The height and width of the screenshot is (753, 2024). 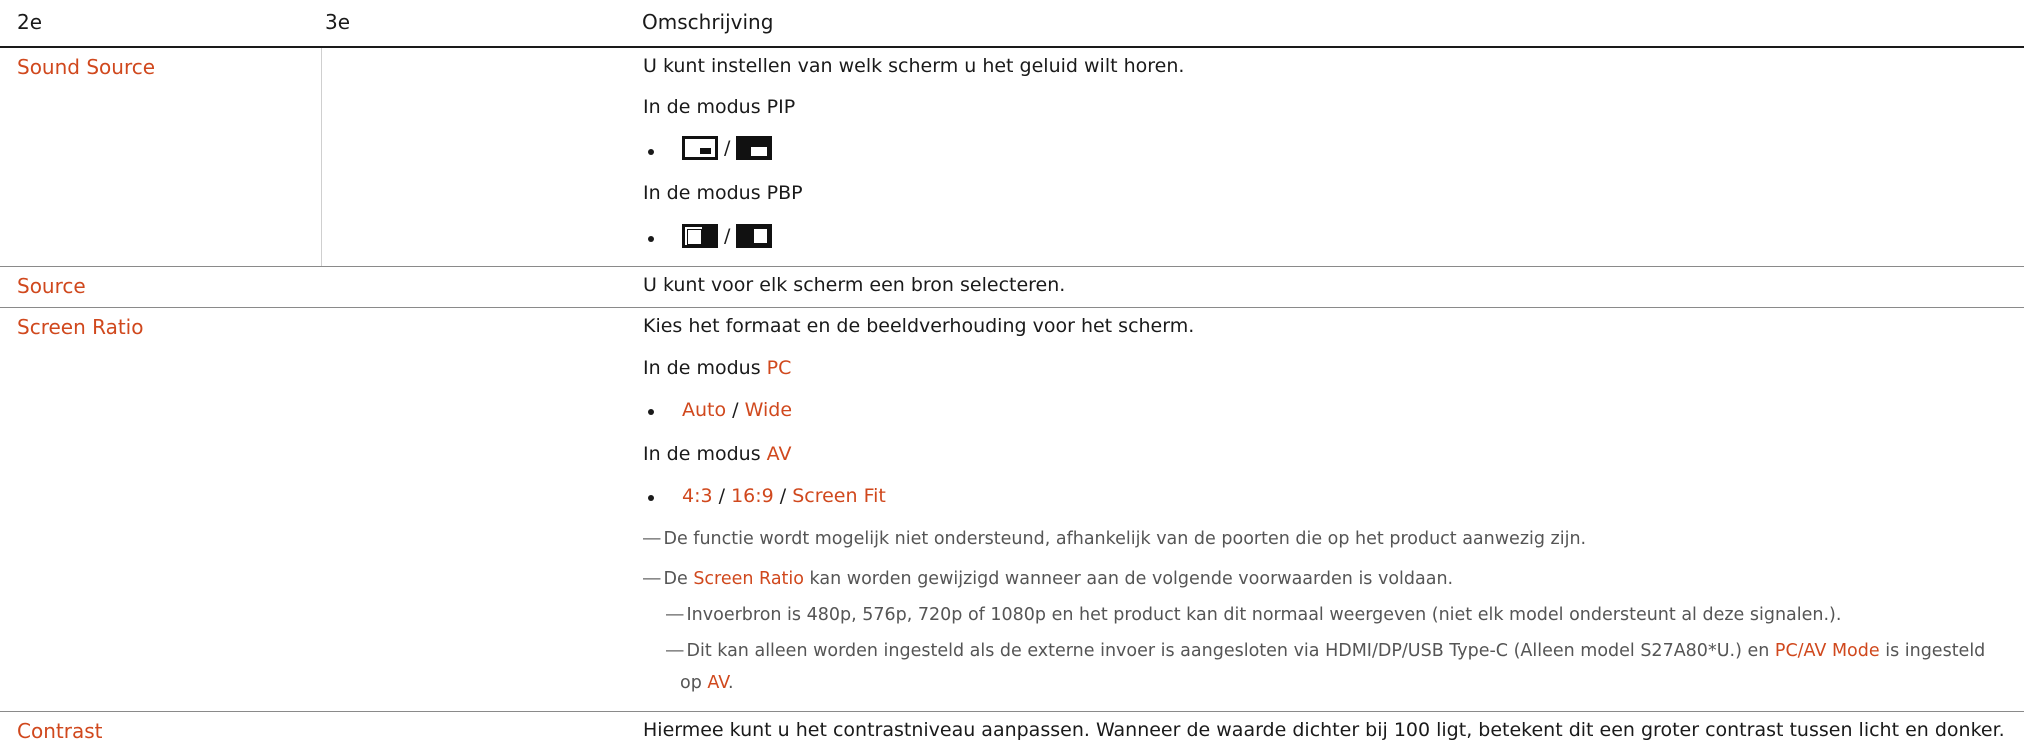 I want to click on note-text: De, so click(x=678, y=579).